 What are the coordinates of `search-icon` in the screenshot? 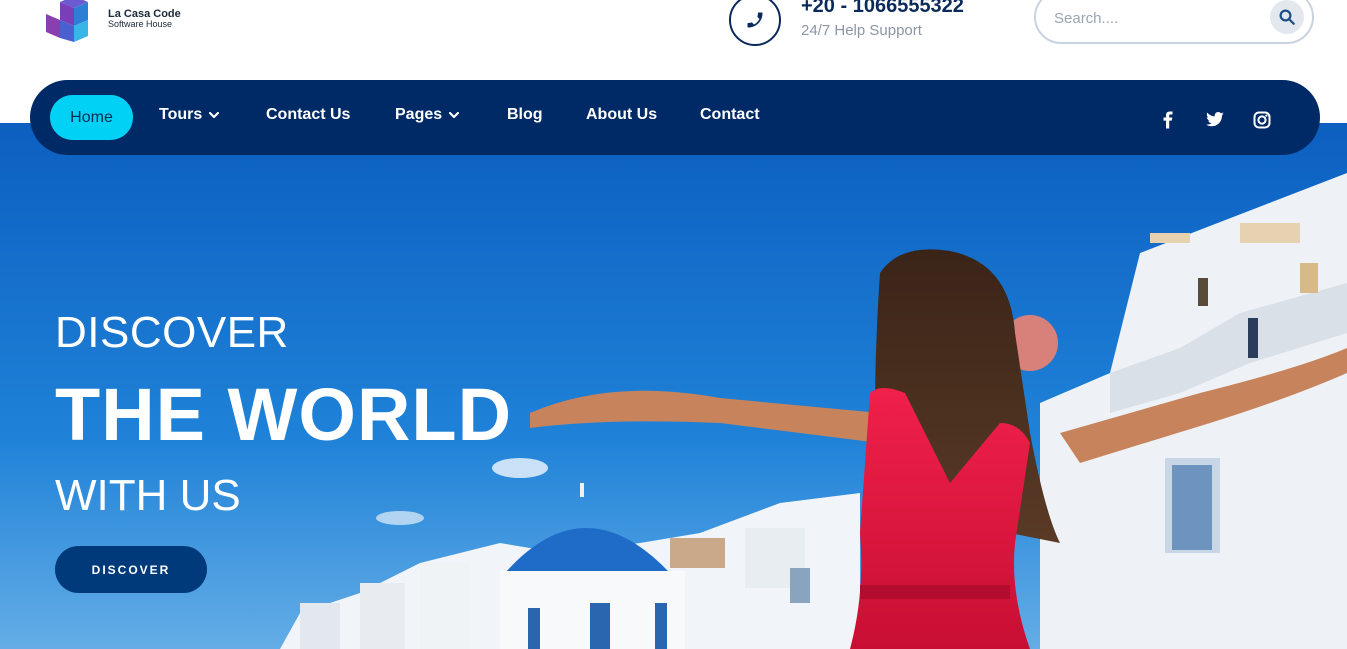 It's located at (1287, 17).